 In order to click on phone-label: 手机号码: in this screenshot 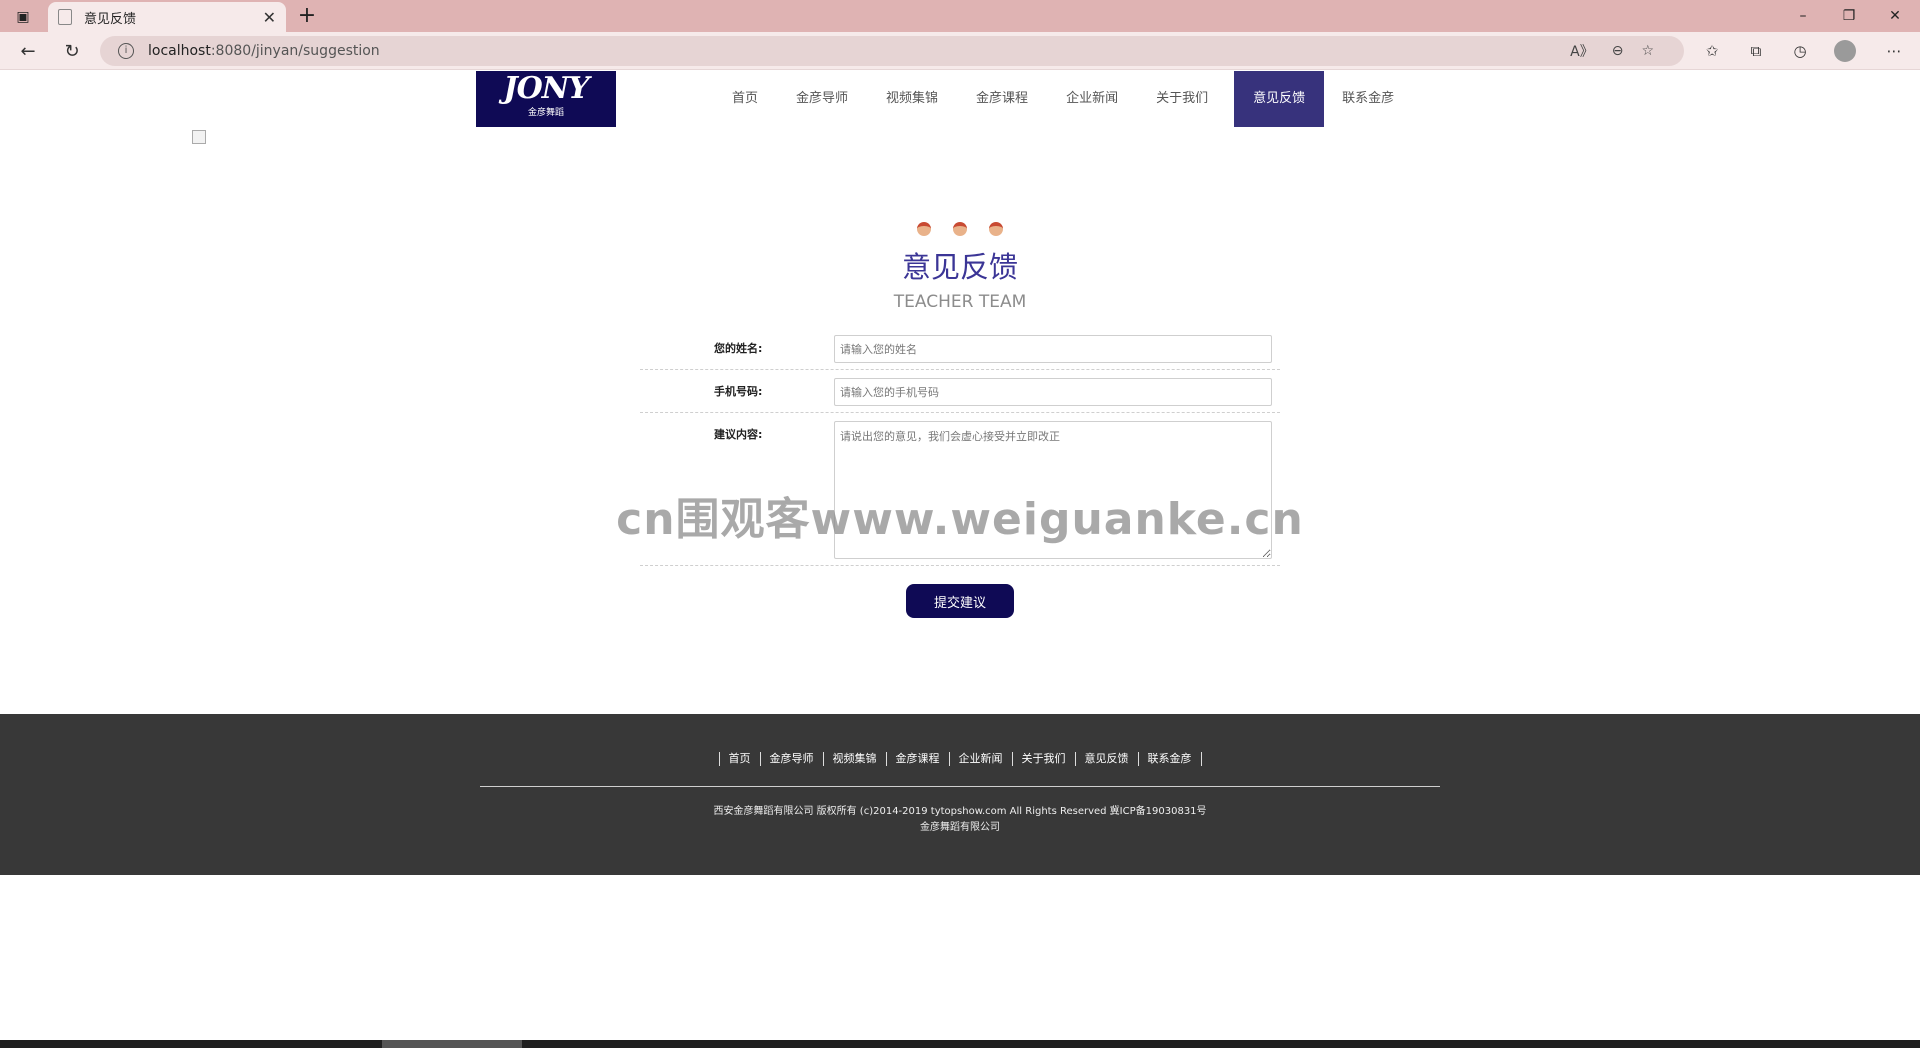, I will do `click(738, 391)`.